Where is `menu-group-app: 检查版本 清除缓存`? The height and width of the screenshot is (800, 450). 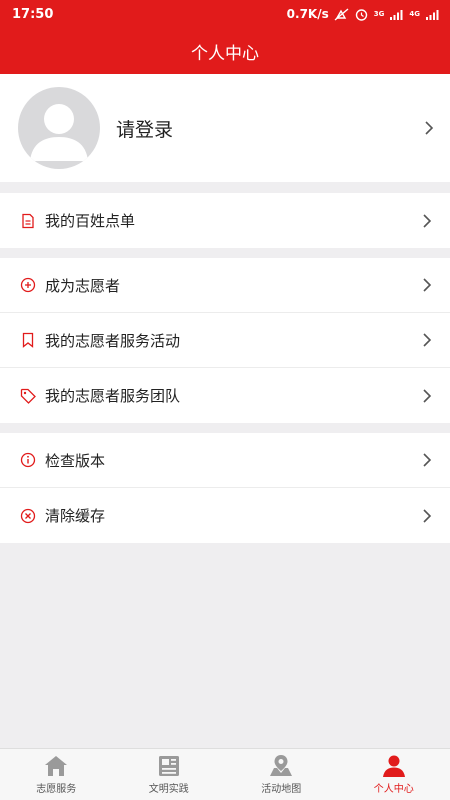
menu-group-app: 检查版本 清除缓存 is located at coordinates (225, 488).